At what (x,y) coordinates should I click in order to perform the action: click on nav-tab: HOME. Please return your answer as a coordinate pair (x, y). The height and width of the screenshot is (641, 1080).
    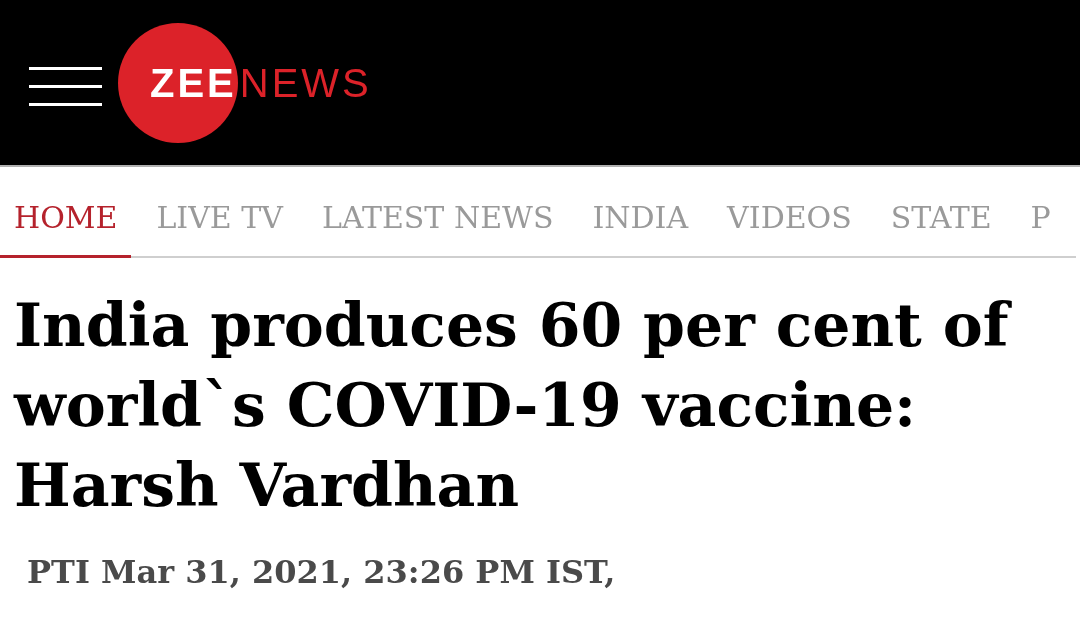
    Looking at the image, I should click on (66, 230).